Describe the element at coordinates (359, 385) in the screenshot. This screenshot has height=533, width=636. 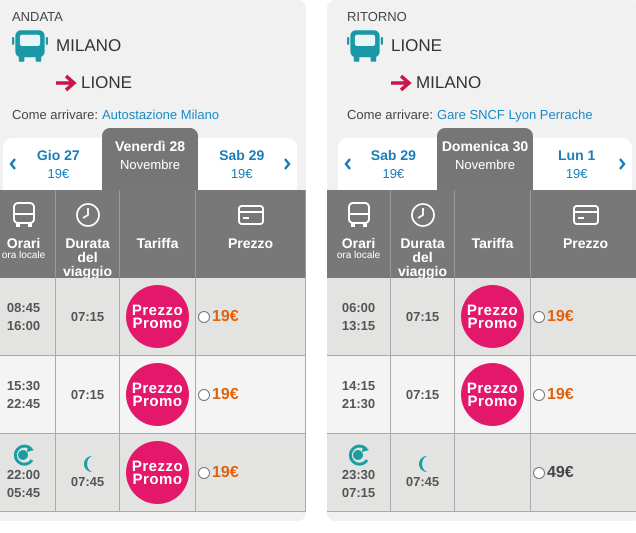
I see `departure-time: 14:15` at that location.